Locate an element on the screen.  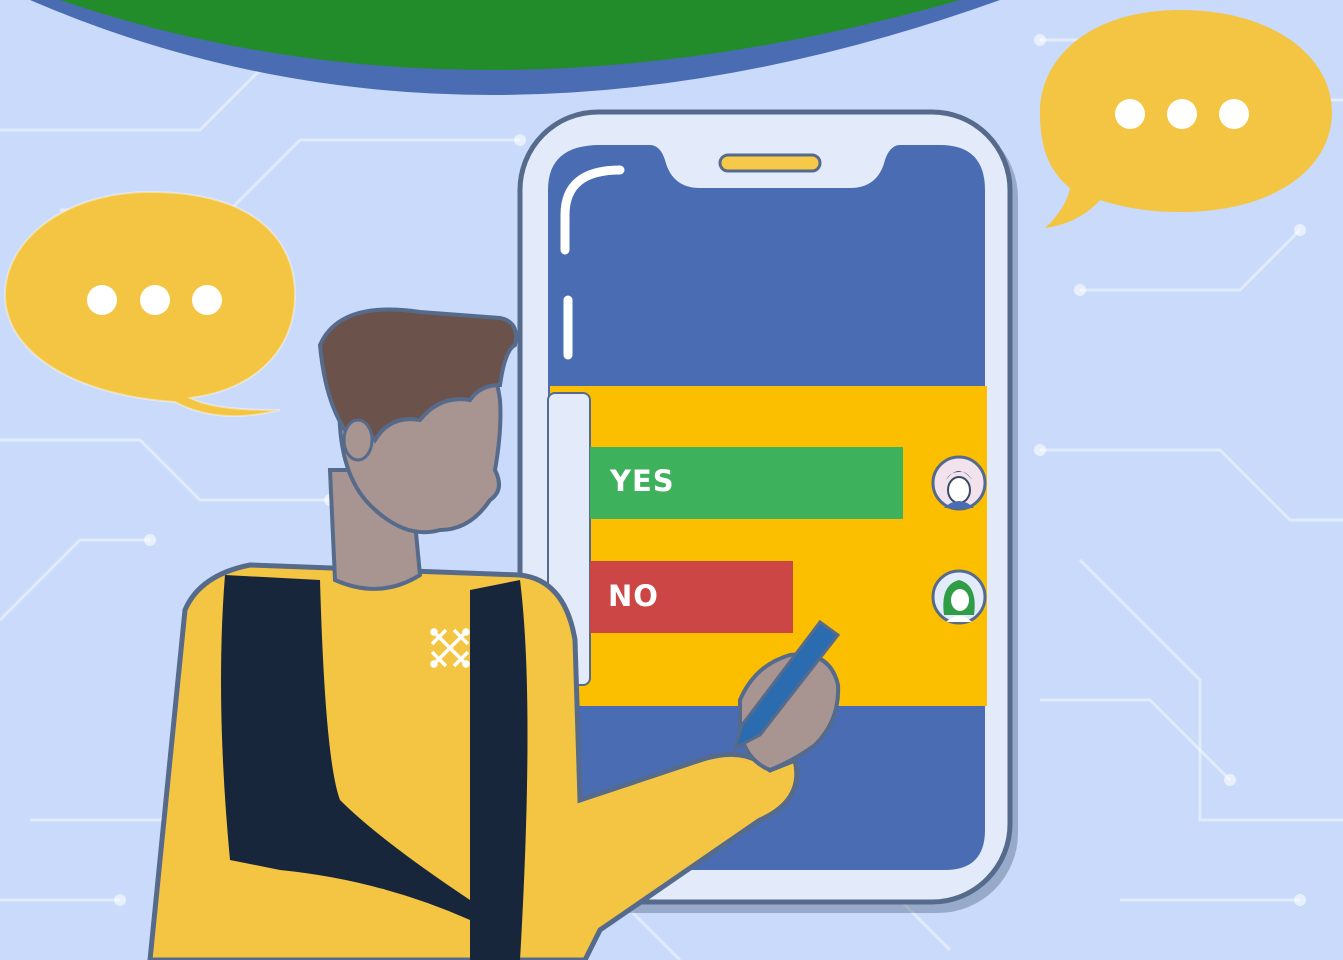
male-avatar-icon is located at coordinates (959, 483).